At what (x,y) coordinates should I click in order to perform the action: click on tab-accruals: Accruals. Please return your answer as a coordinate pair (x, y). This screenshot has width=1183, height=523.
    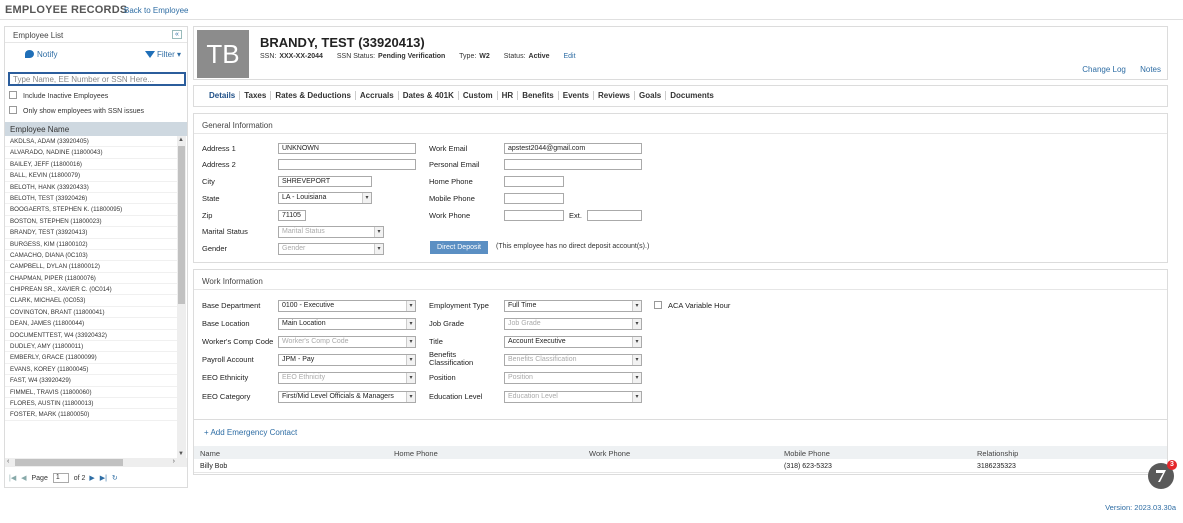
    Looking at the image, I should click on (376, 95).